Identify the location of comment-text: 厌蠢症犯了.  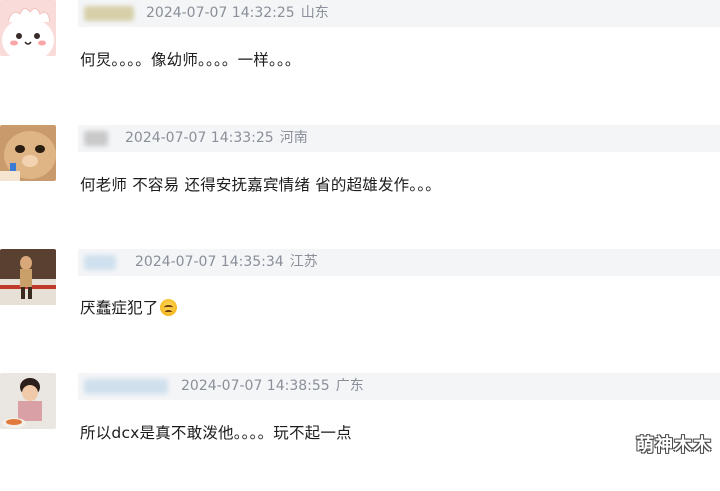
(128, 307).